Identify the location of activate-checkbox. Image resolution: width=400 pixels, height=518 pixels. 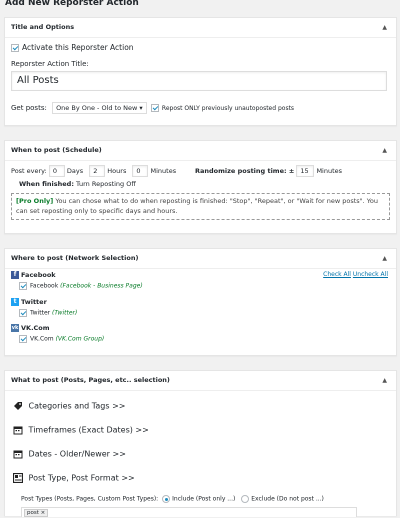
(15, 48).